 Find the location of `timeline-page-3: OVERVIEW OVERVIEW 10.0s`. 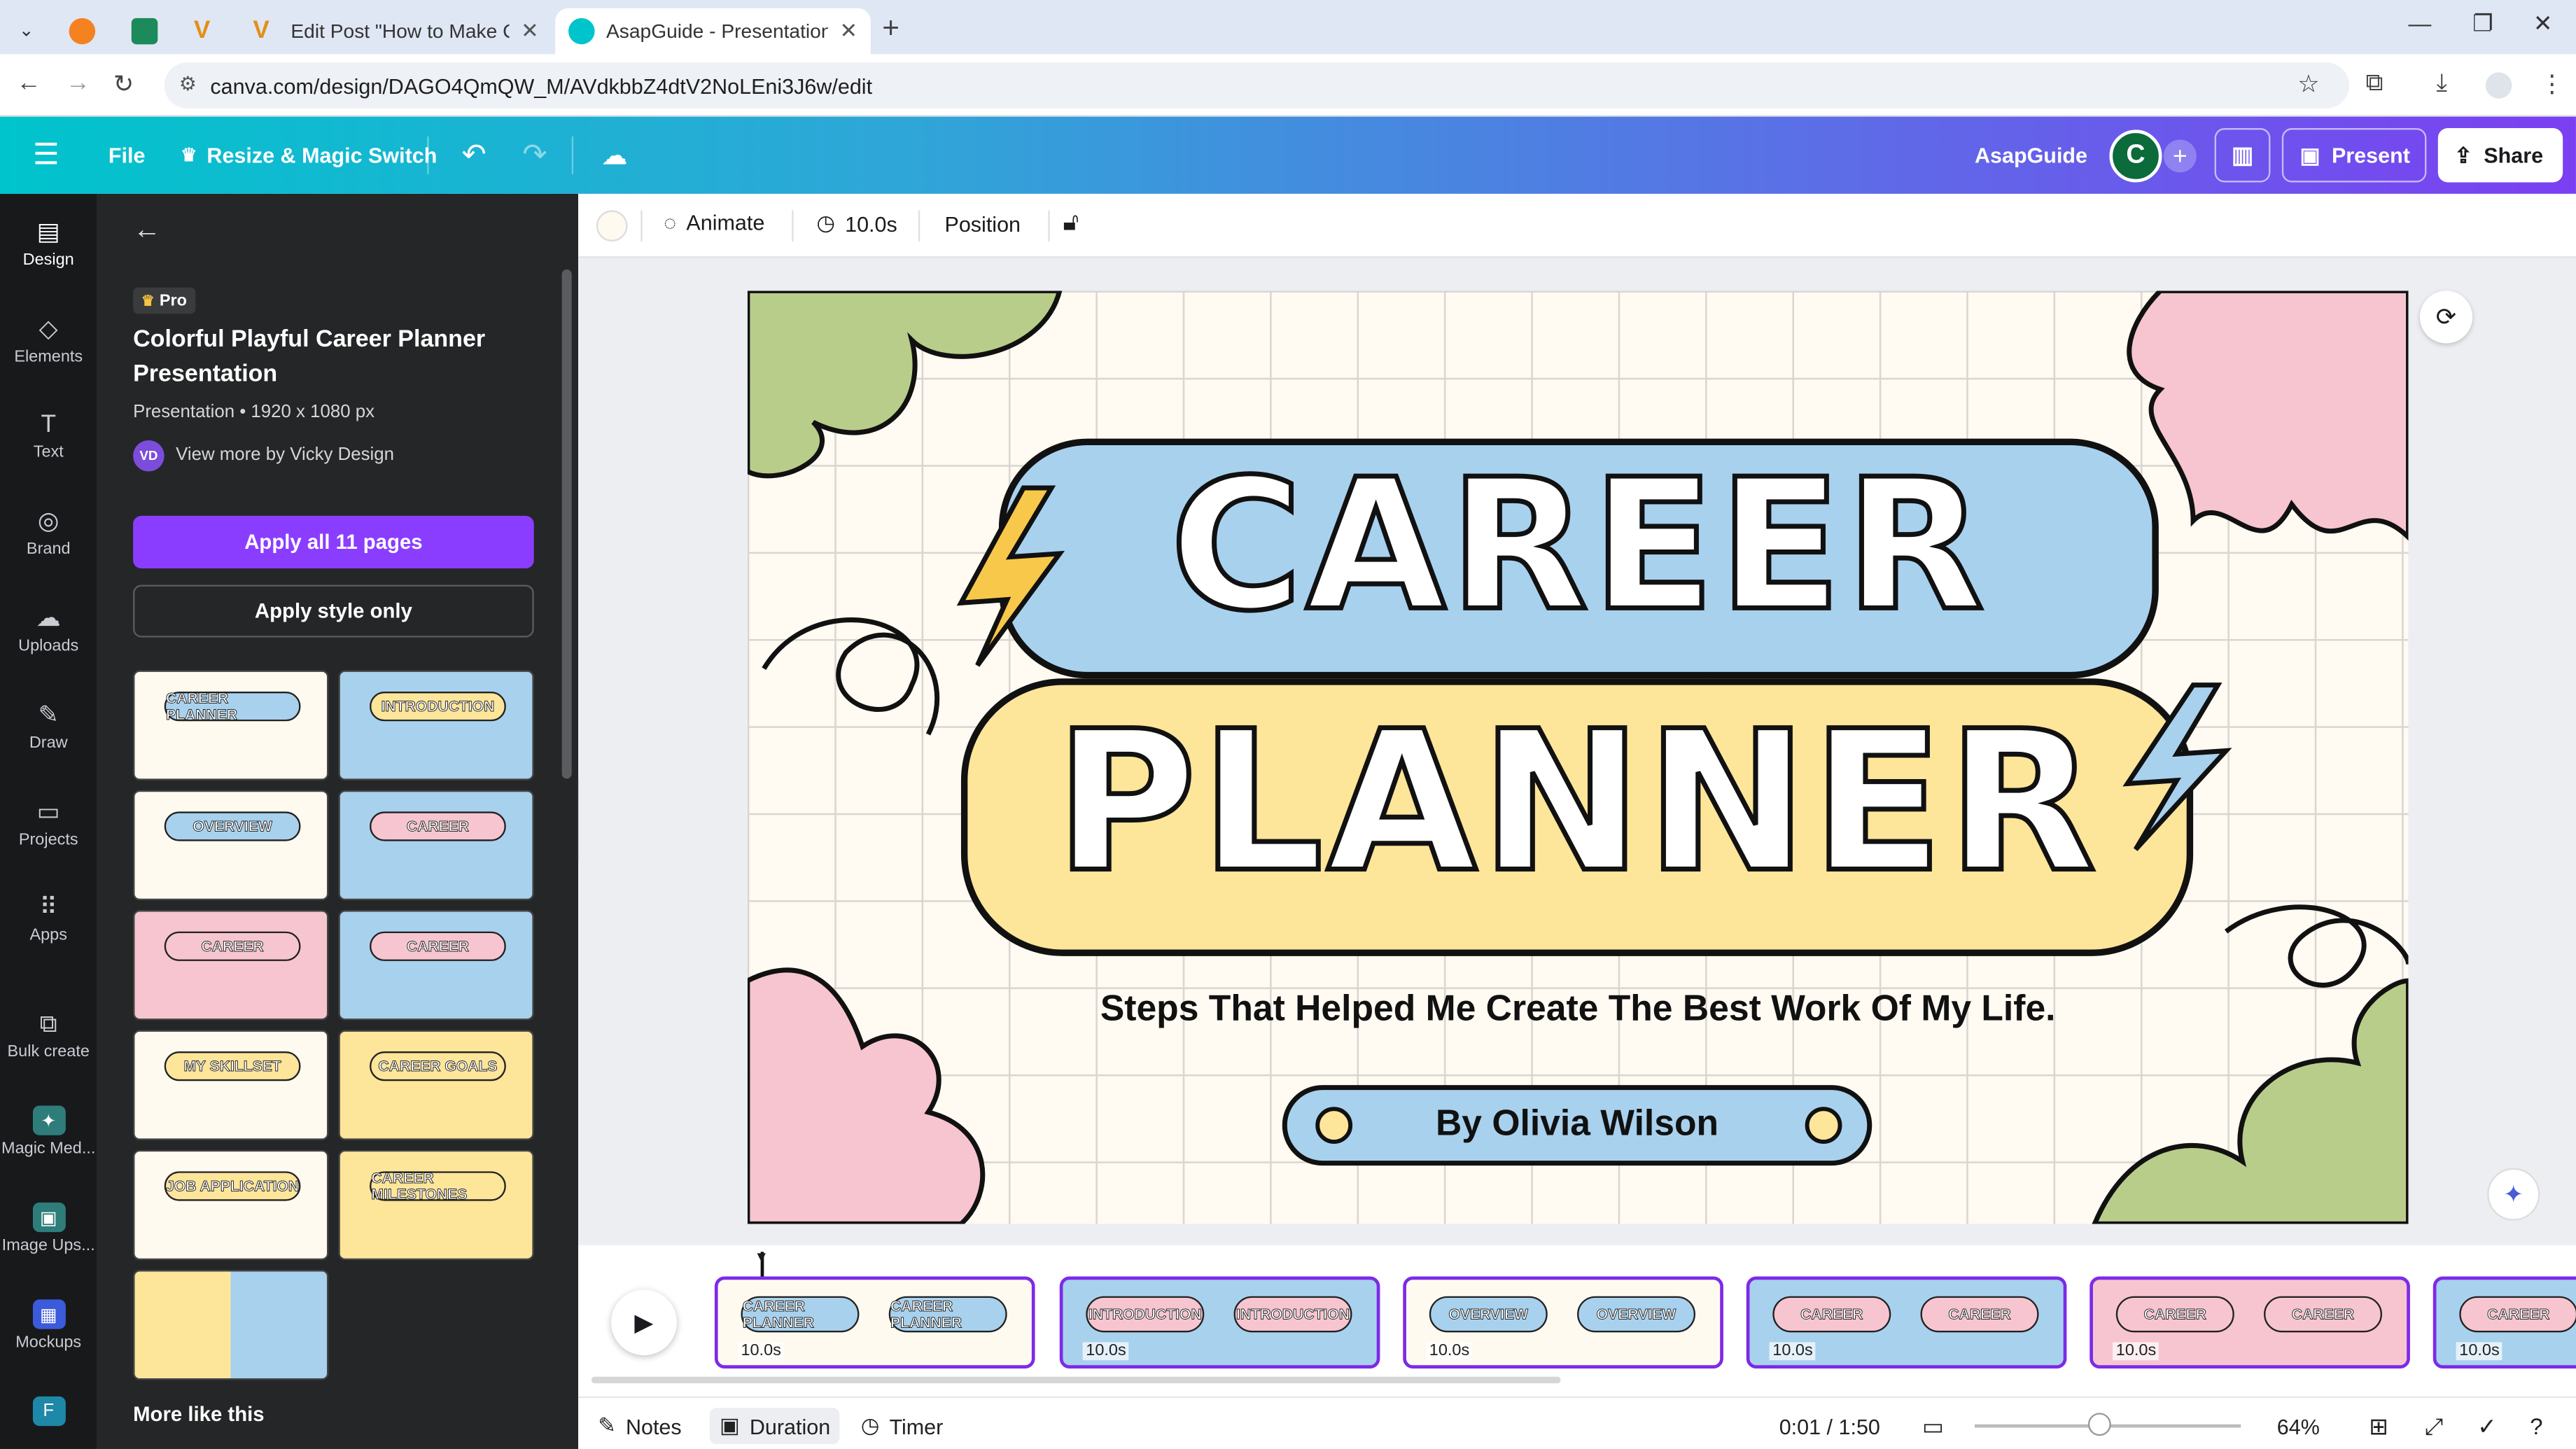

timeline-page-3: OVERVIEW OVERVIEW 10.0s is located at coordinates (1563, 1322).